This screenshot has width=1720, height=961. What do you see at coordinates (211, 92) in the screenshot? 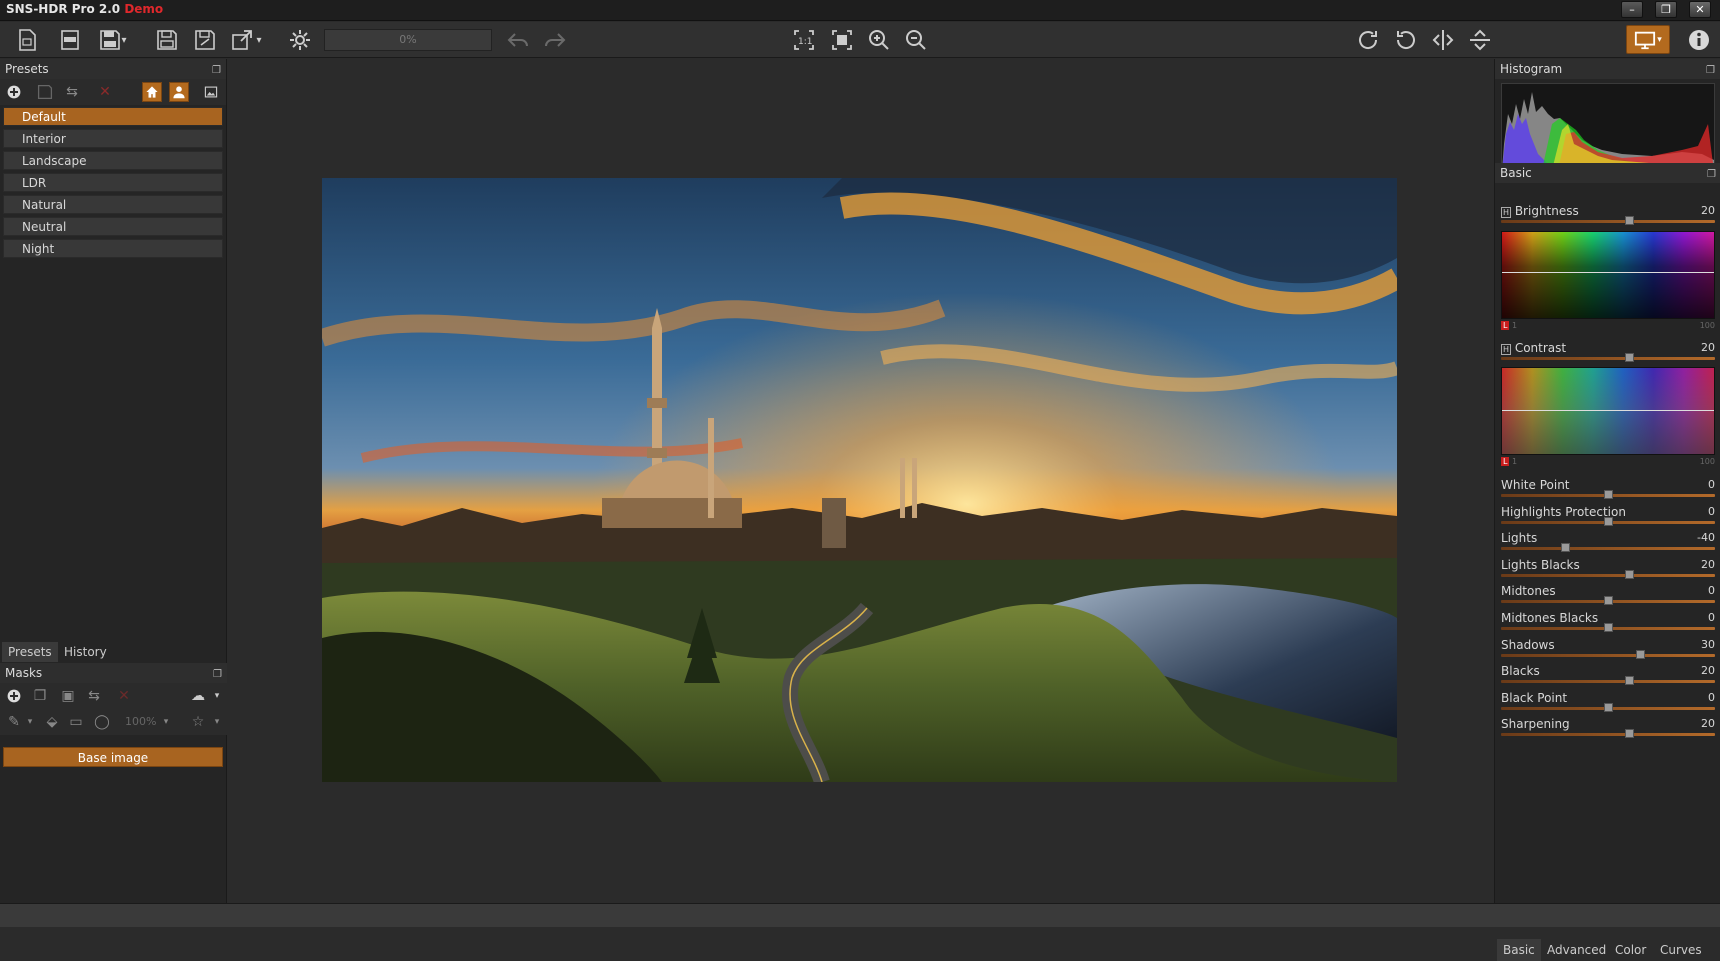
I see `image-preset-icon` at bounding box center [211, 92].